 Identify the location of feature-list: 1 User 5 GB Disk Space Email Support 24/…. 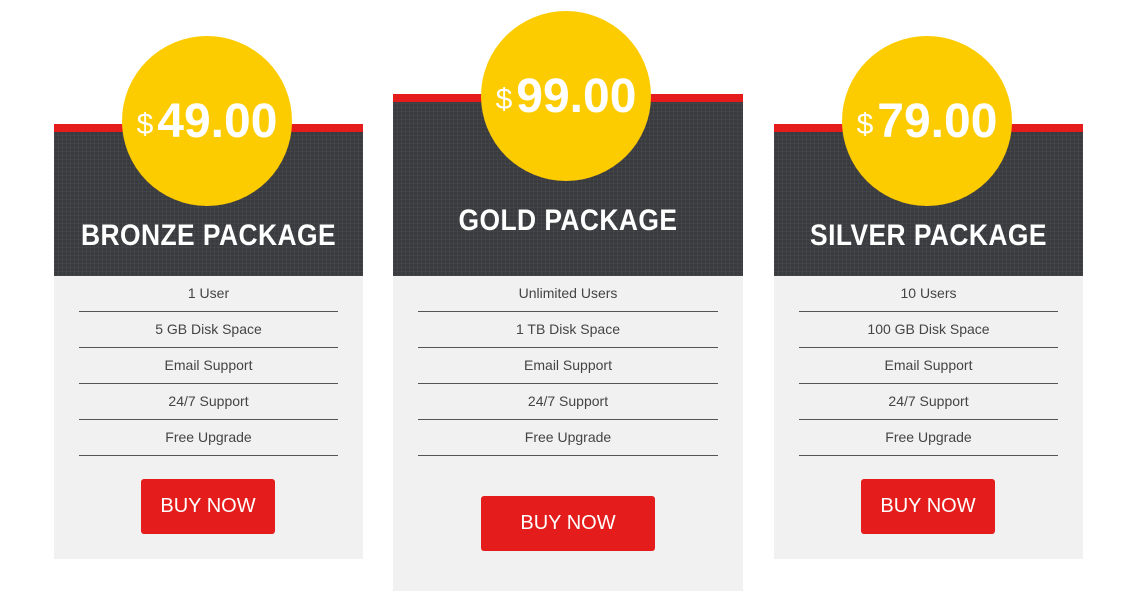
(208, 366).